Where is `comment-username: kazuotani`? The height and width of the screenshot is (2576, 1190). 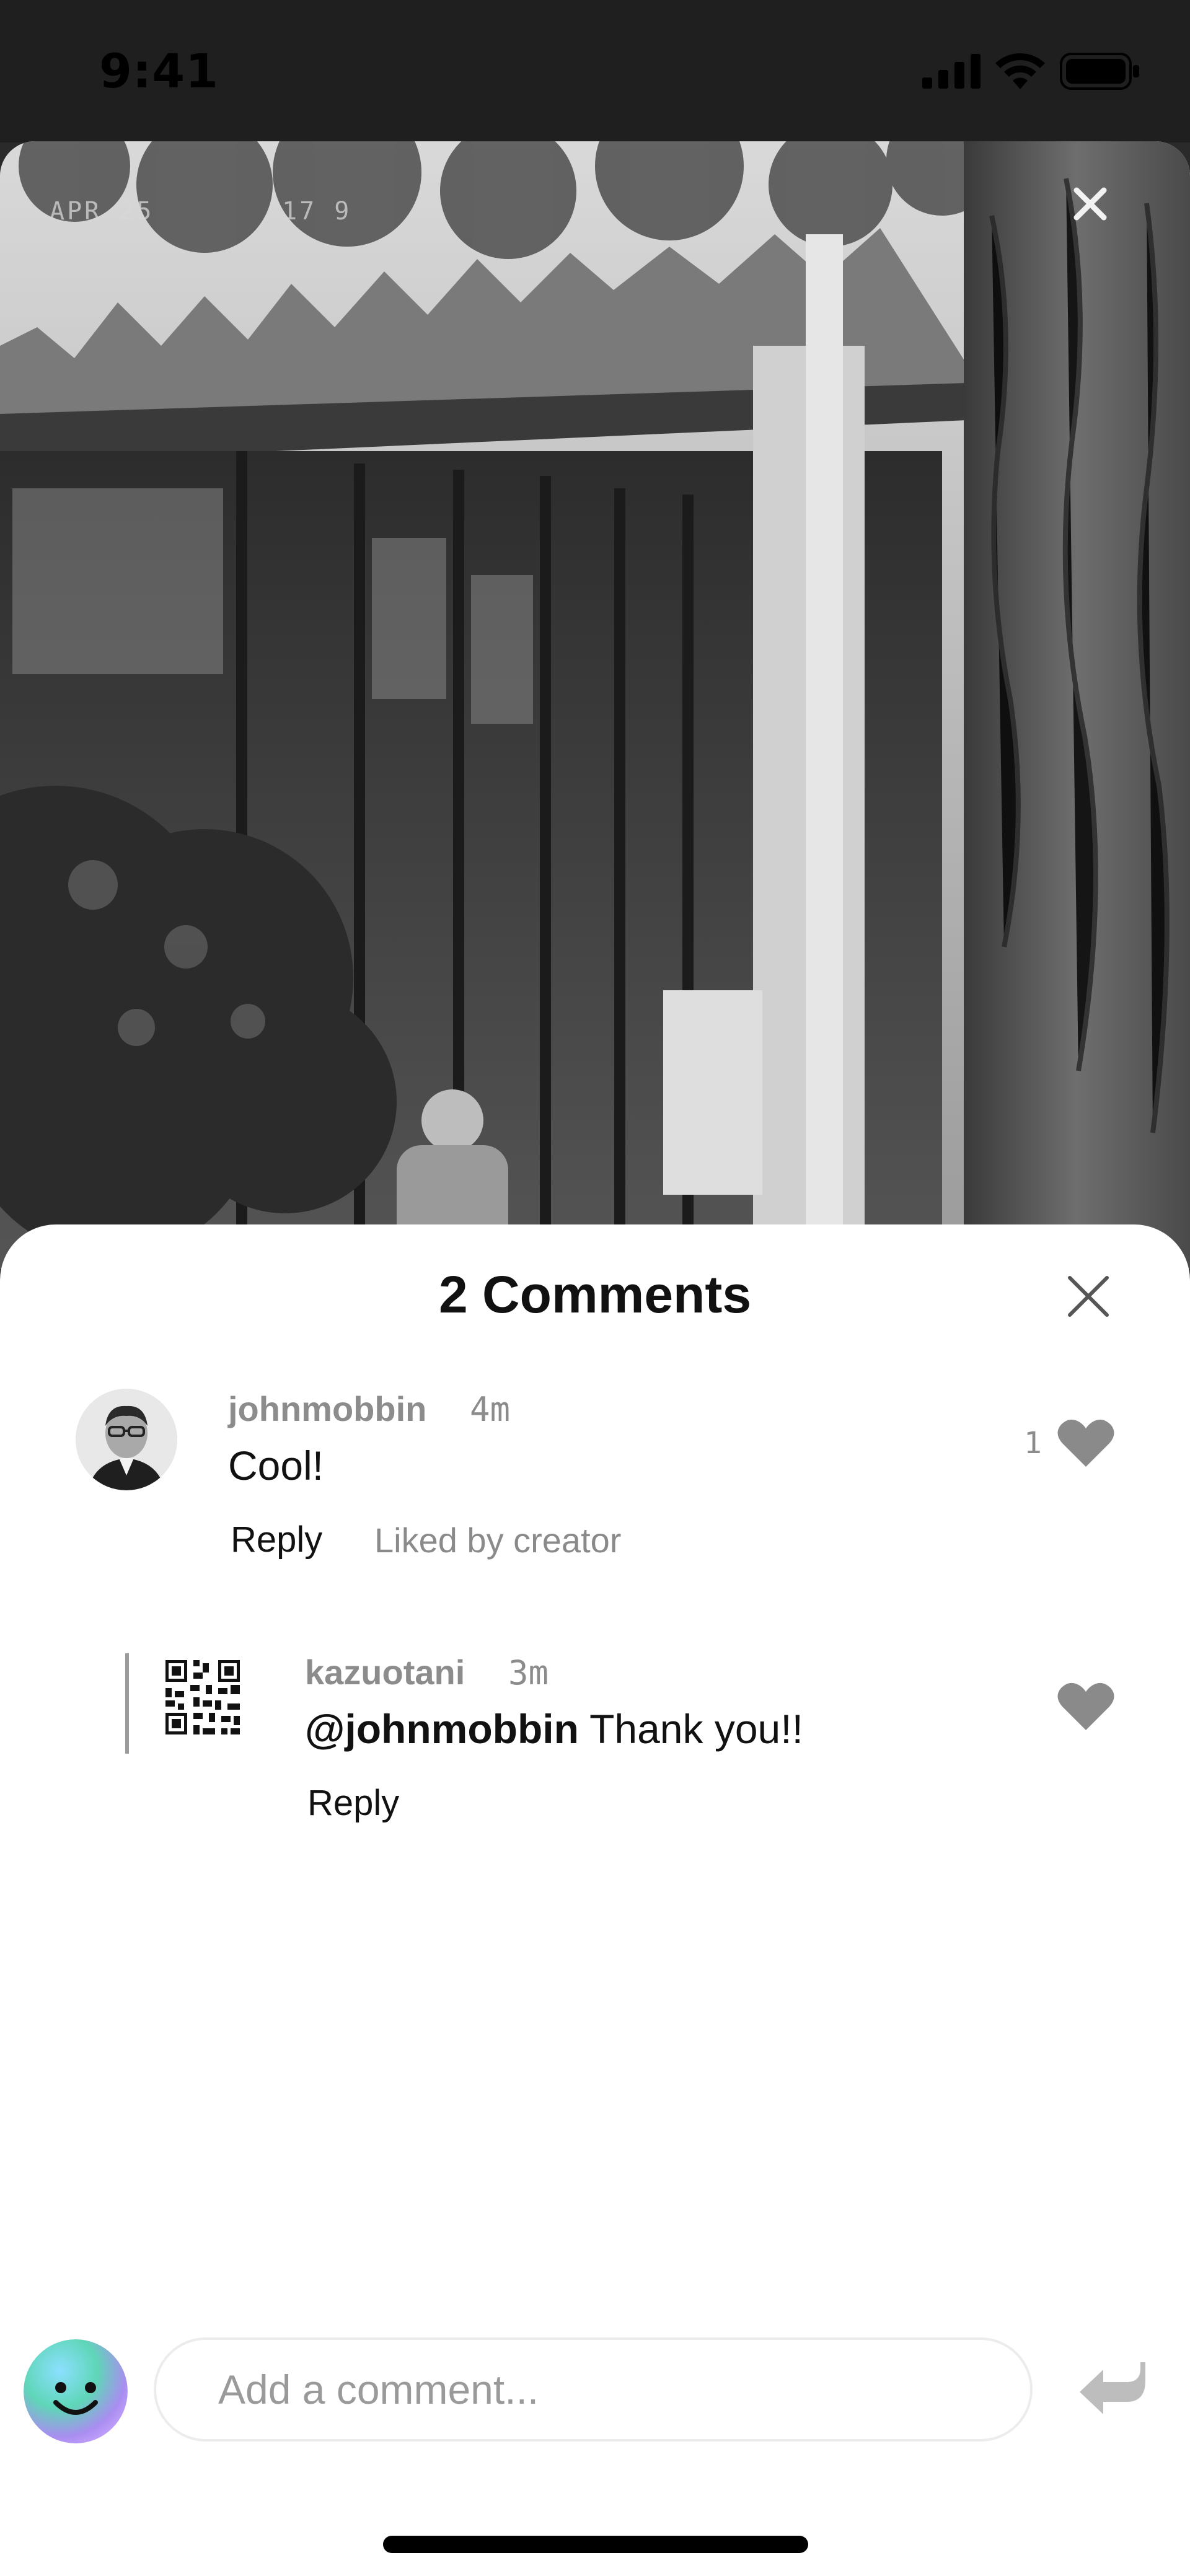
comment-username: kazuotani is located at coordinates (385, 1672).